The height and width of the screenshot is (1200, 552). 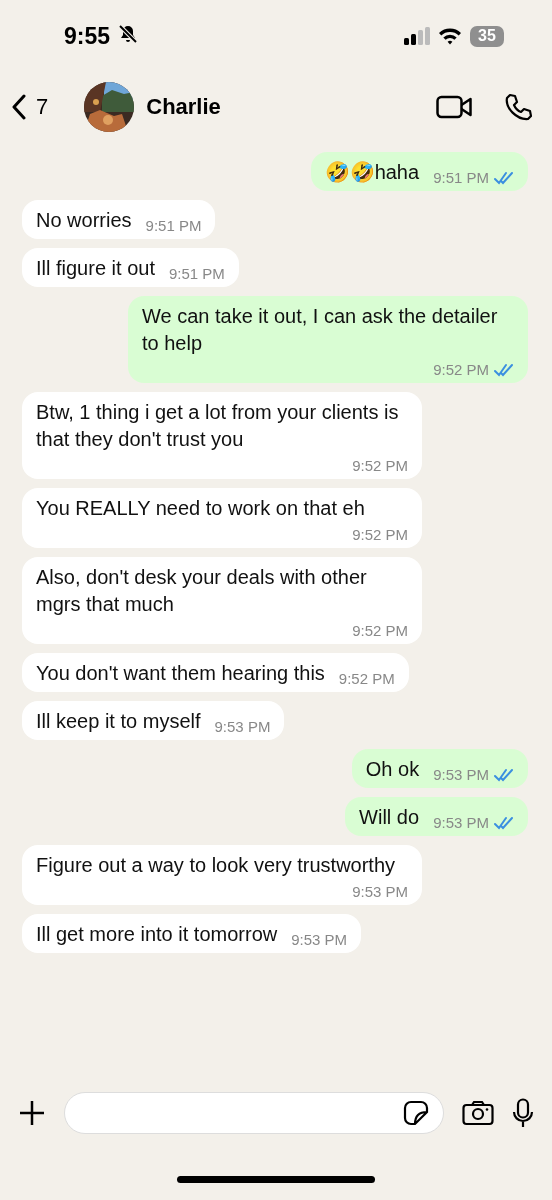 What do you see at coordinates (392, 769) in the screenshot?
I see `message-text: Oh ok` at bounding box center [392, 769].